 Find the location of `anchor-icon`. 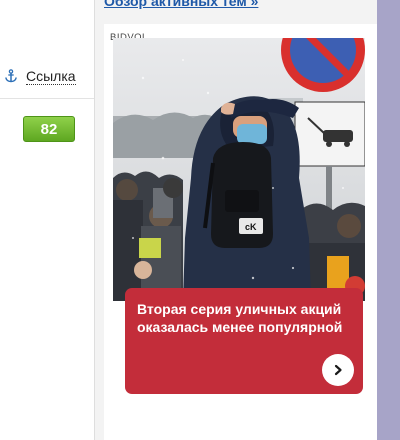

anchor-icon is located at coordinates (11, 76).